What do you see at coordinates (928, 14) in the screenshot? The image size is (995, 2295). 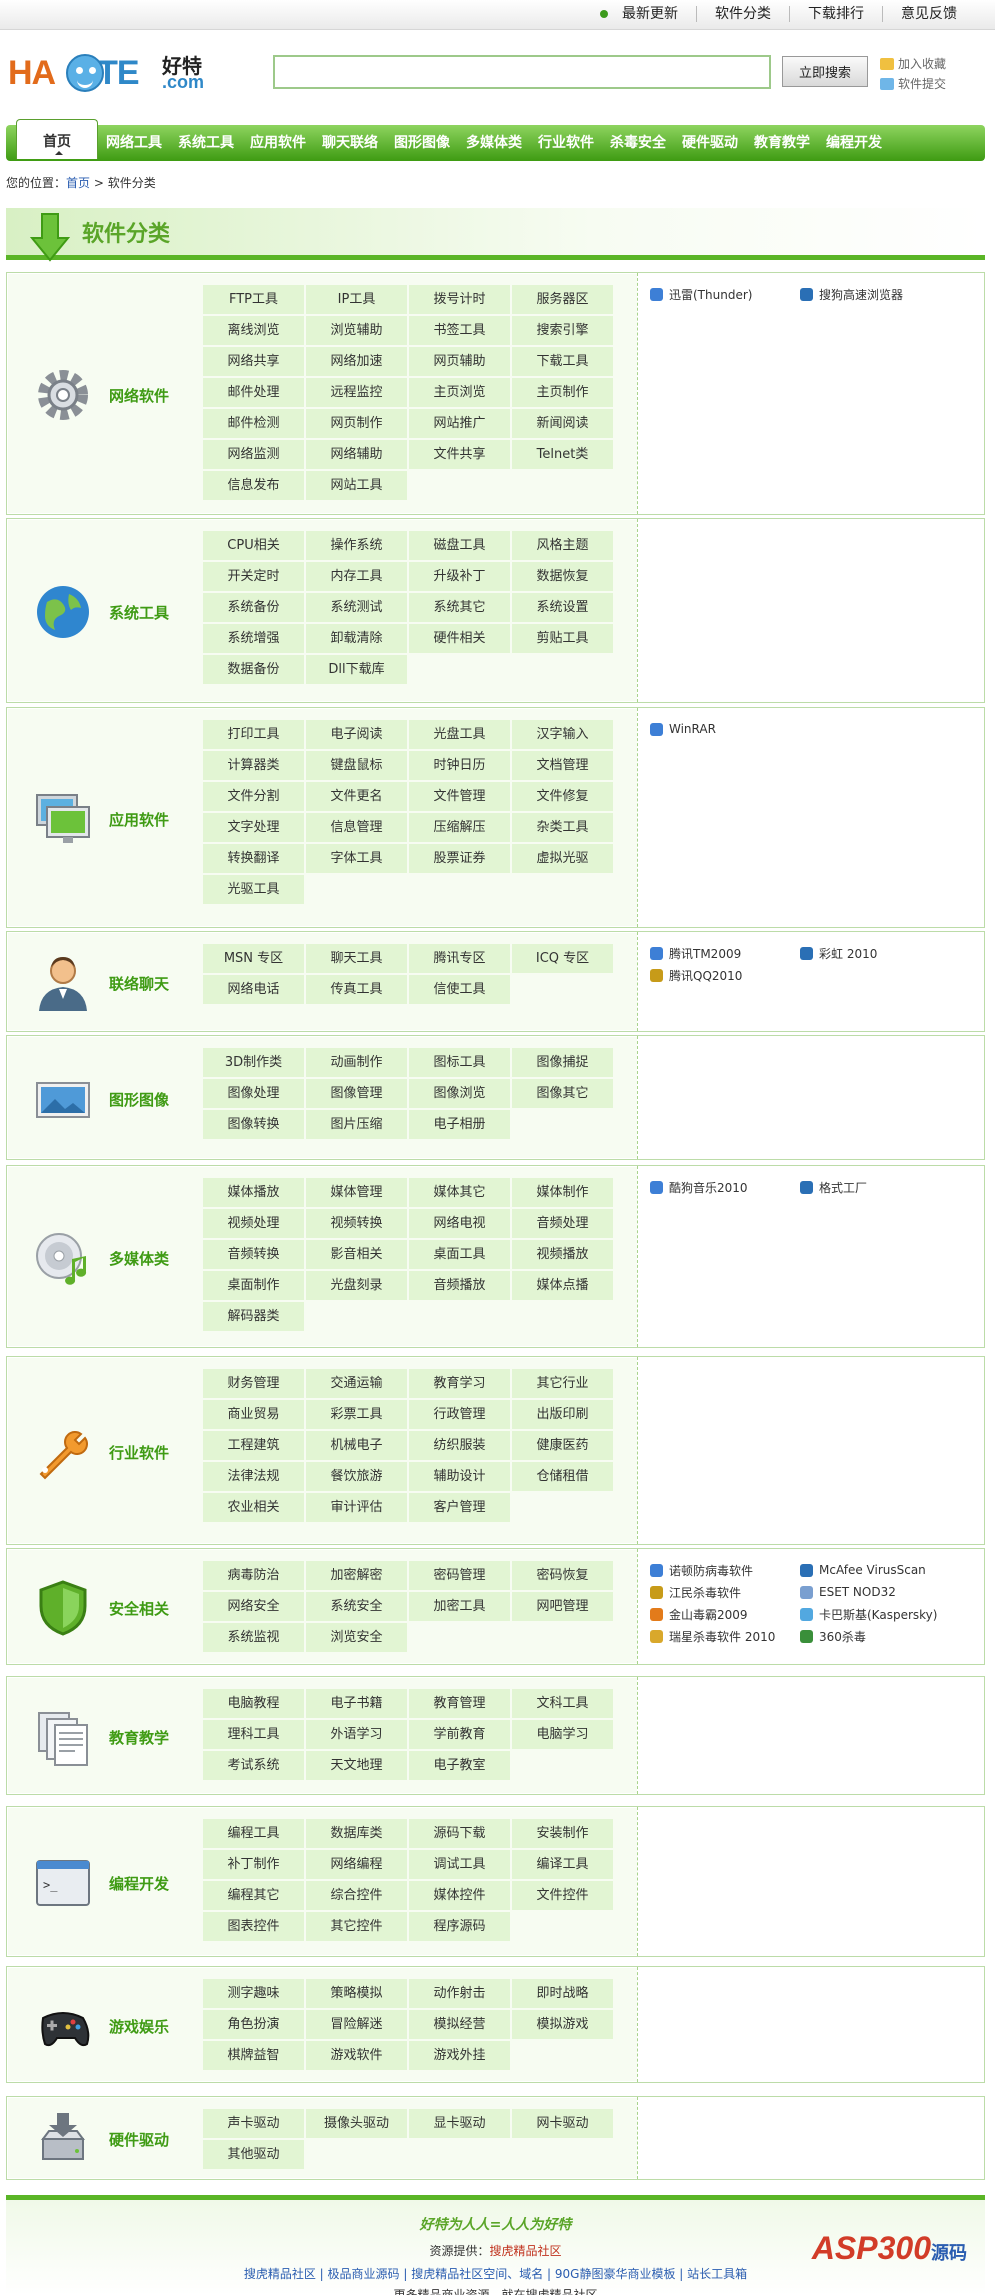 I see `top-link-feedback: 意见反馈` at bounding box center [928, 14].